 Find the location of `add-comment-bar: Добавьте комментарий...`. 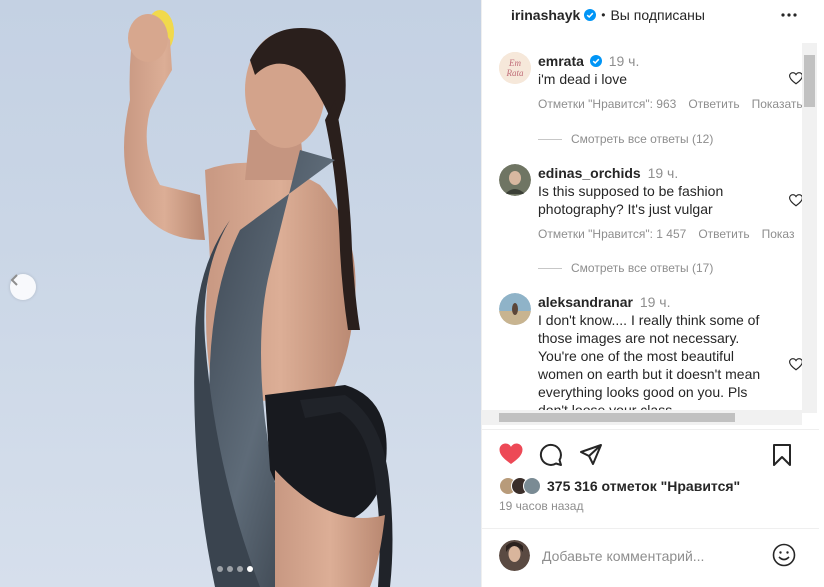

add-comment-bar: Добавьте комментарий... is located at coordinates (650, 557).